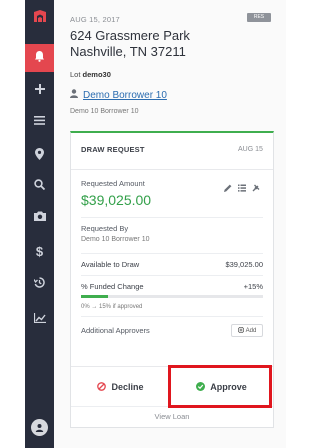  What do you see at coordinates (112, 307) in the screenshot?
I see `progress-note: 0% → 15% if approved` at bounding box center [112, 307].